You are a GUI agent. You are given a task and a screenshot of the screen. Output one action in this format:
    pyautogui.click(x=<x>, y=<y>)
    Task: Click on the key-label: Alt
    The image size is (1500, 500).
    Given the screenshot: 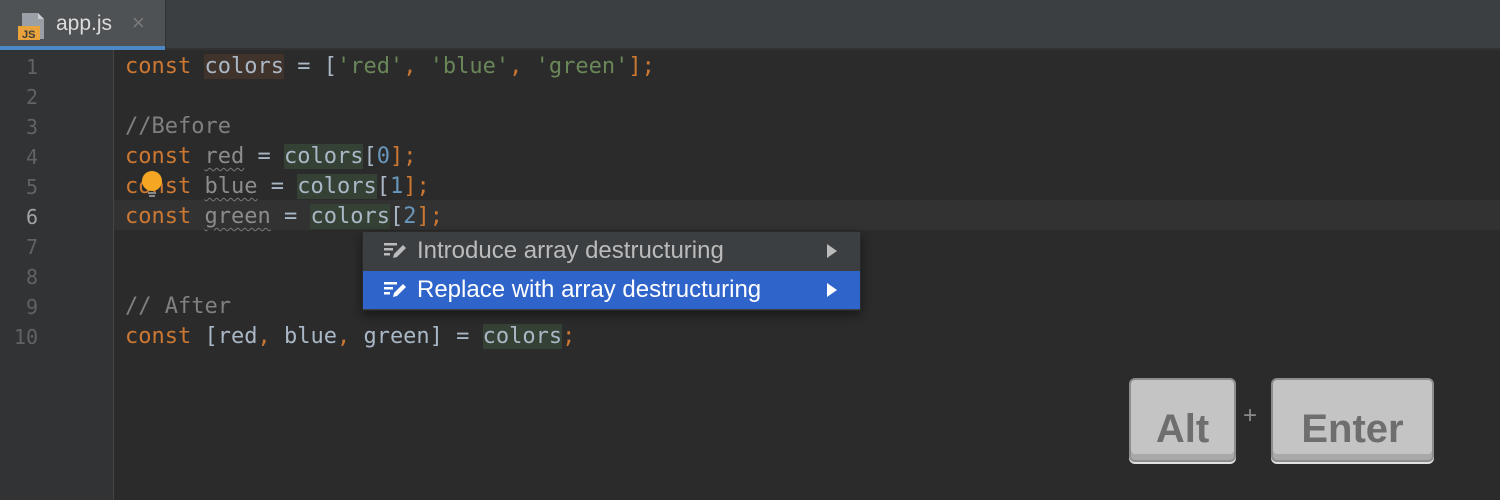 What is the action you would take?
    pyautogui.click(x=1182, y=429)
    